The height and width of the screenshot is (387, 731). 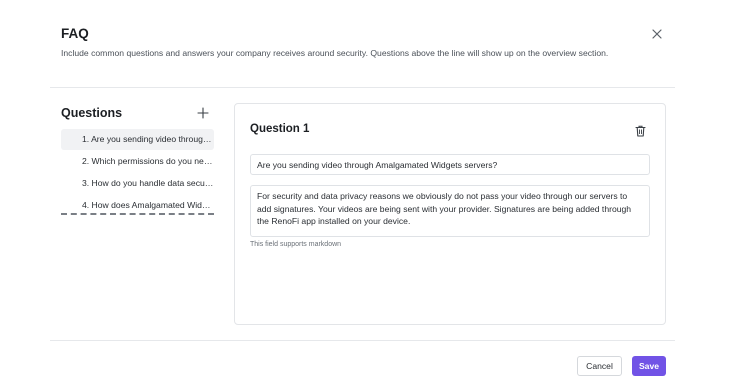 I want to click on save-button: Save, so click(x=649, y=366).